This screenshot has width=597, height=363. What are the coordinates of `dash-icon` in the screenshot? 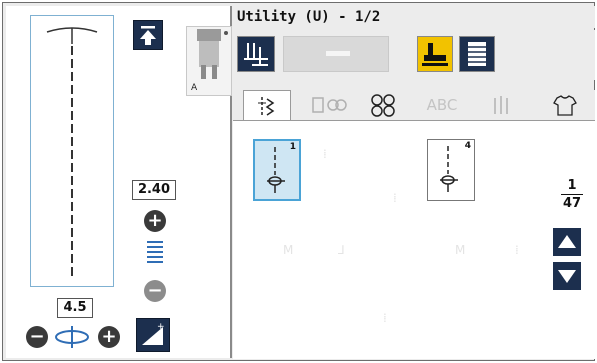 It's located at (338, 53).